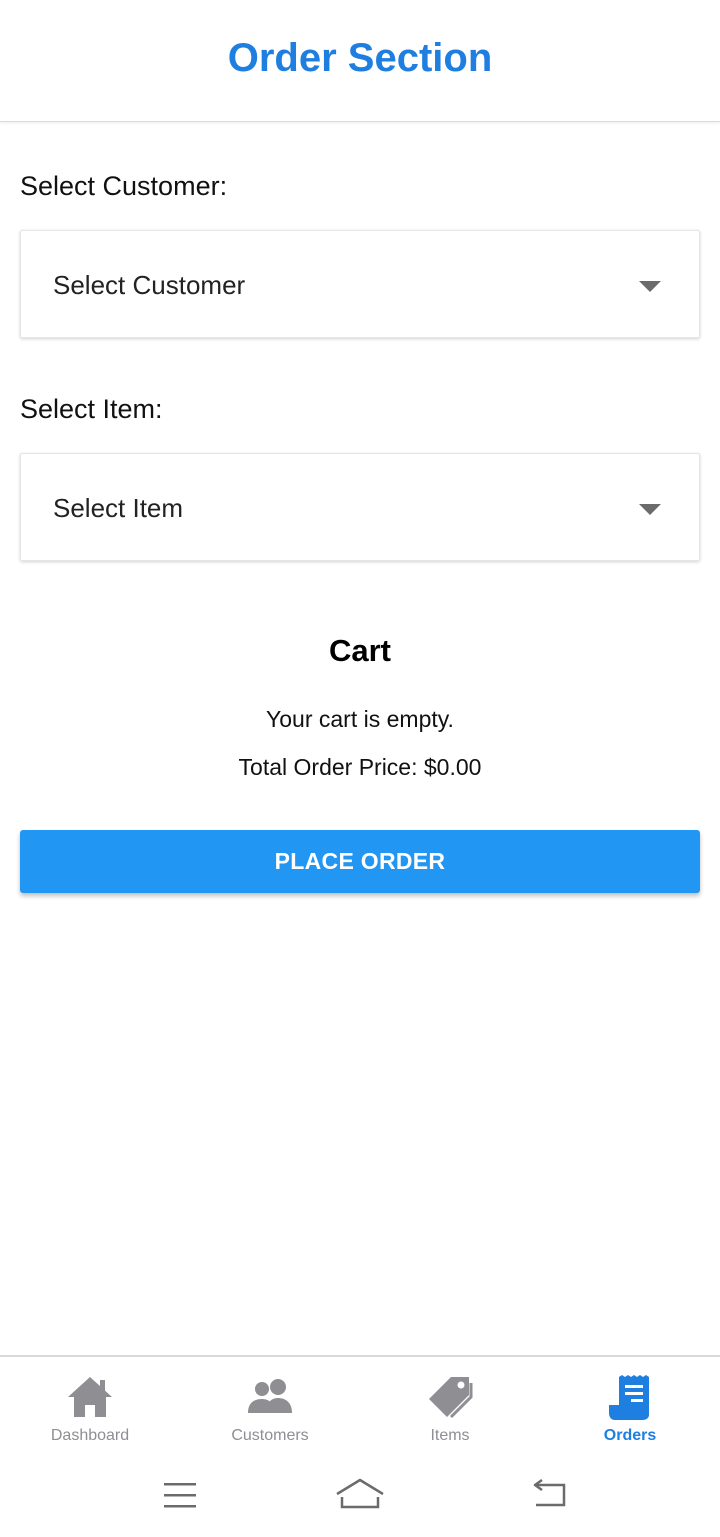 The width and height of the screenshot is (720, 1537). I want to click on app-header: Order Section, so click(360, 61).